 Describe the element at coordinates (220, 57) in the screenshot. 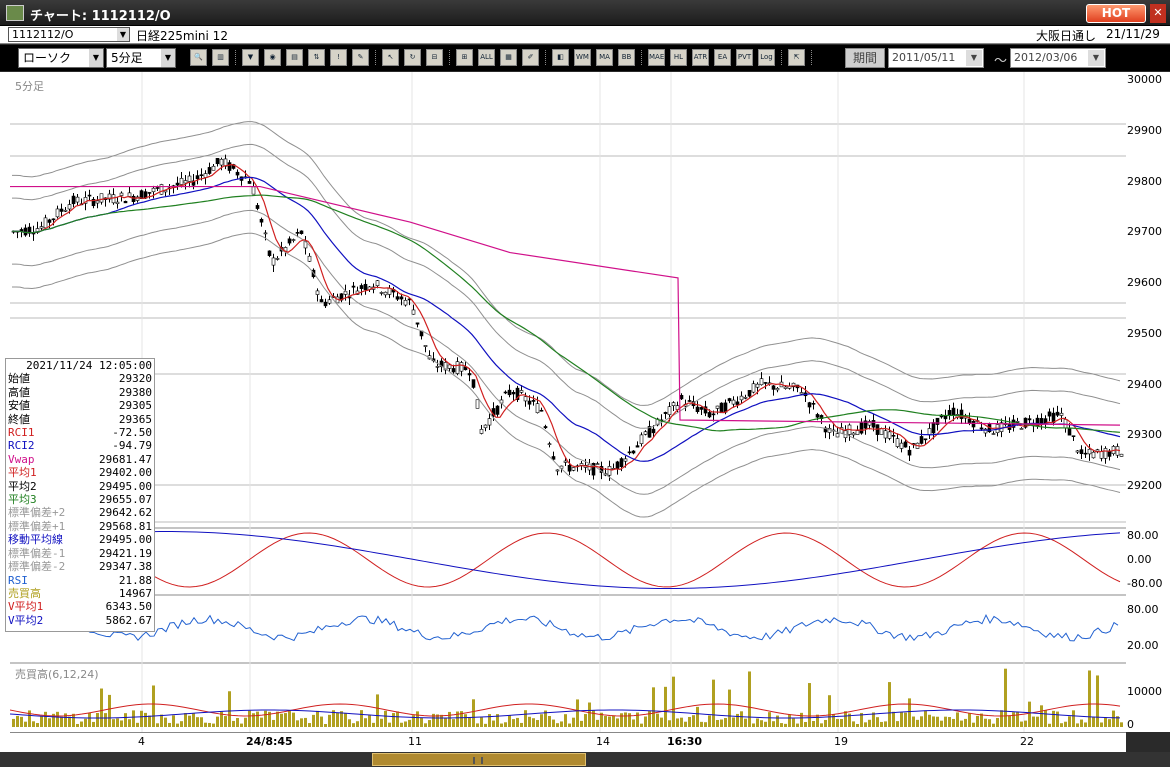

I see `bar-icon: ▥` at that location.